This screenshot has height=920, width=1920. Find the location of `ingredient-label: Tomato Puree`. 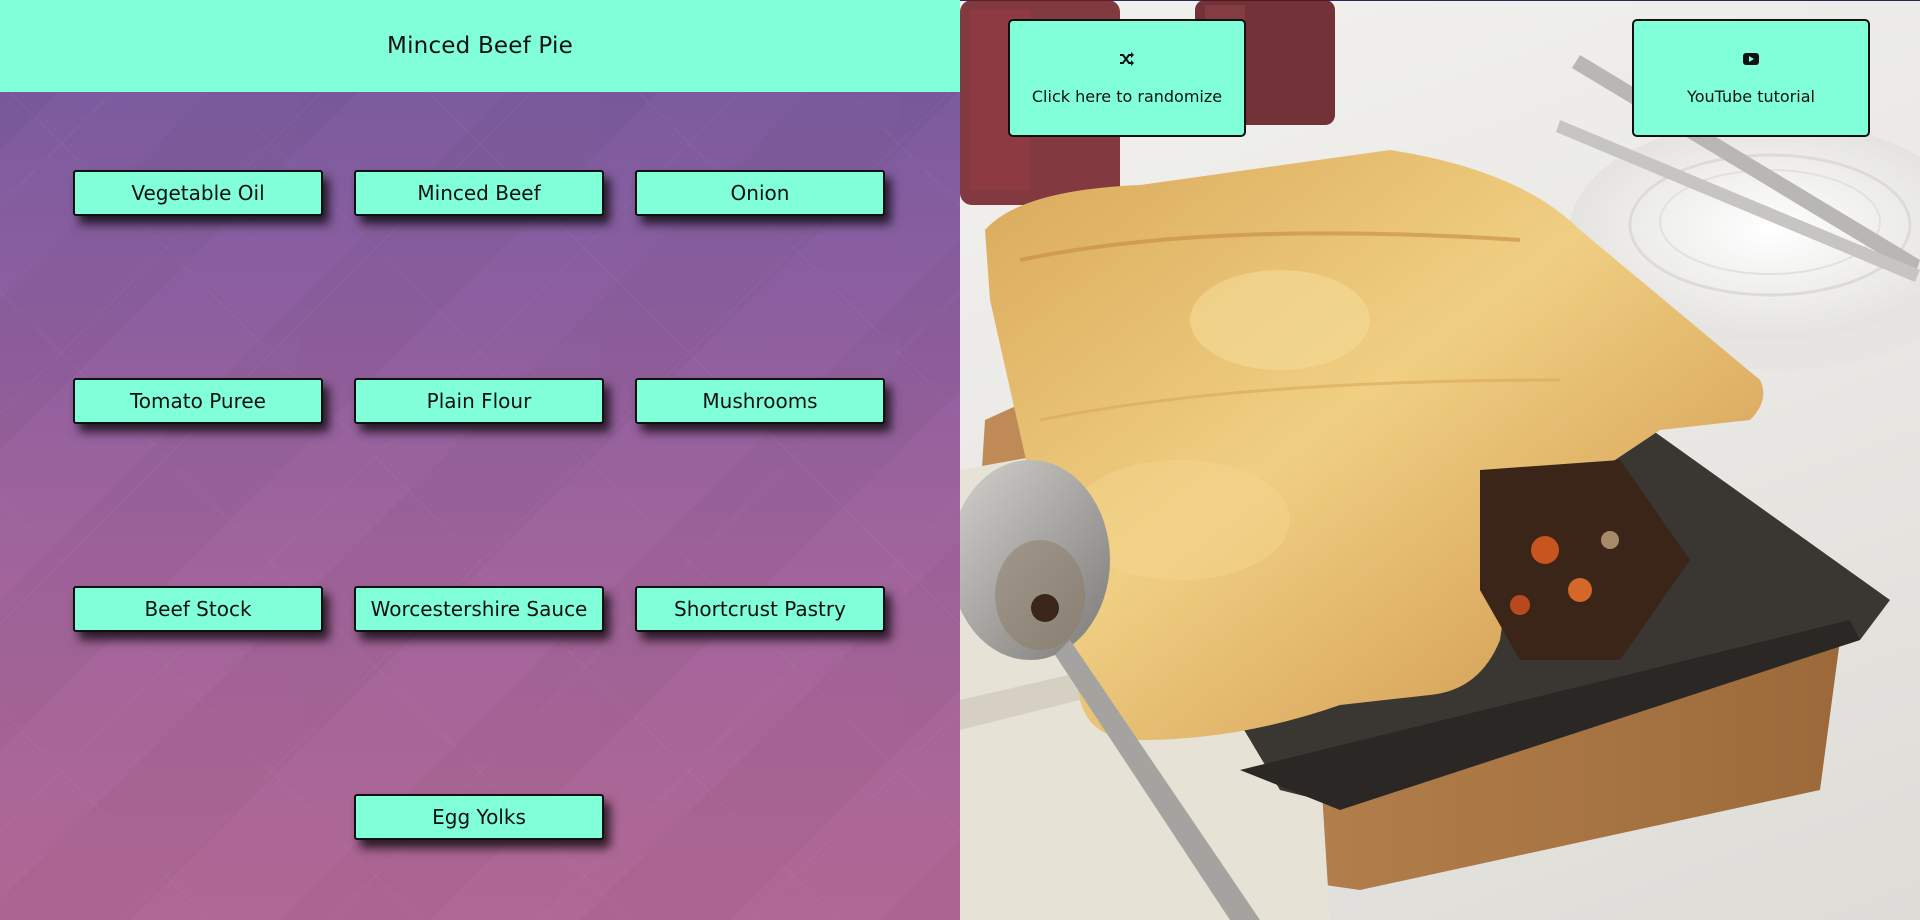

ingredient-label: Tomato Puree is located at coordinates (197, 401).